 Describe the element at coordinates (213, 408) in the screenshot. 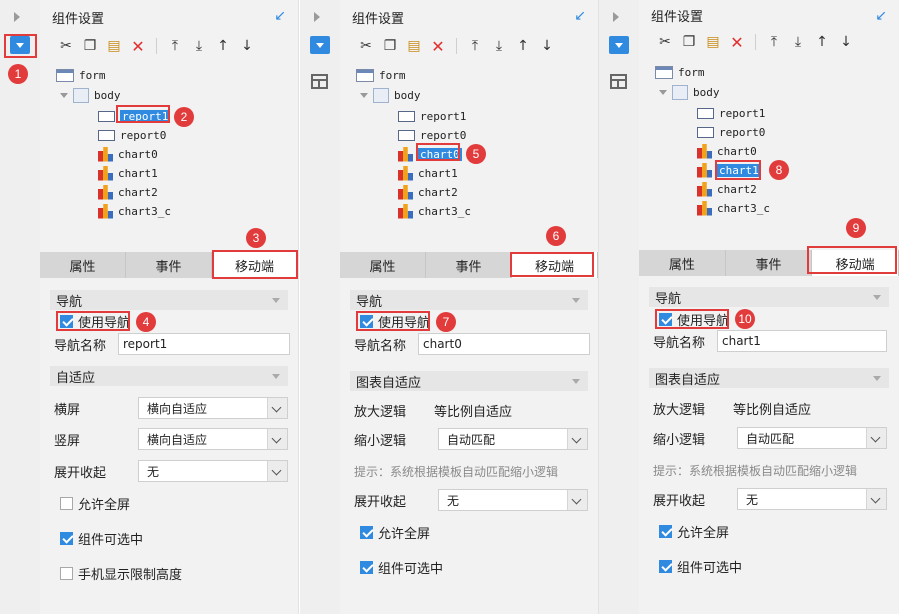

I see `landscape-select: 横向自适应` at that location.